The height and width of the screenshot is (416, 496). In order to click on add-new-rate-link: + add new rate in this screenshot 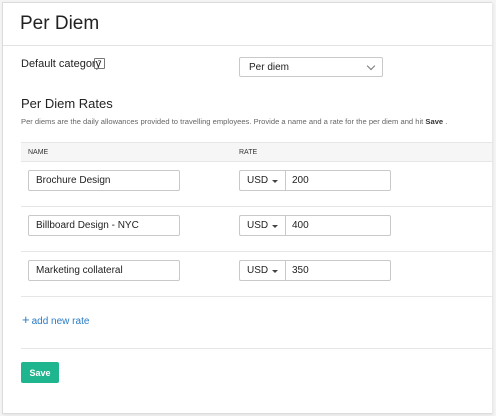, I will do `click(55, 319)`.